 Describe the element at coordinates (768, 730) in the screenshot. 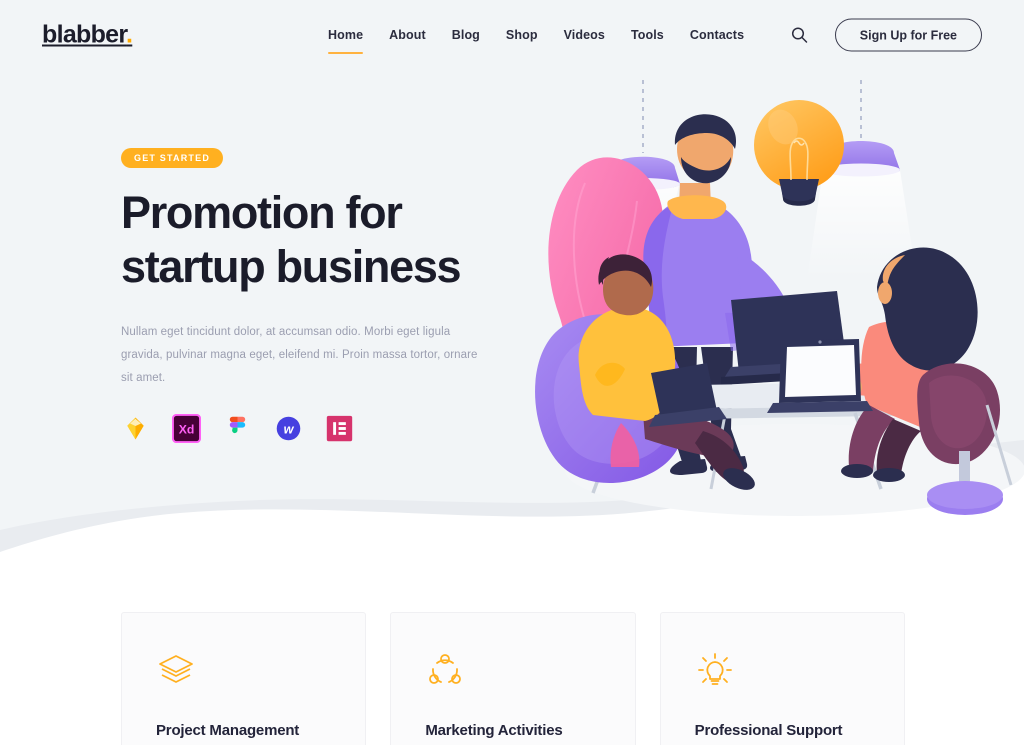

I see `feature-card-title: Professional Support` at that location.